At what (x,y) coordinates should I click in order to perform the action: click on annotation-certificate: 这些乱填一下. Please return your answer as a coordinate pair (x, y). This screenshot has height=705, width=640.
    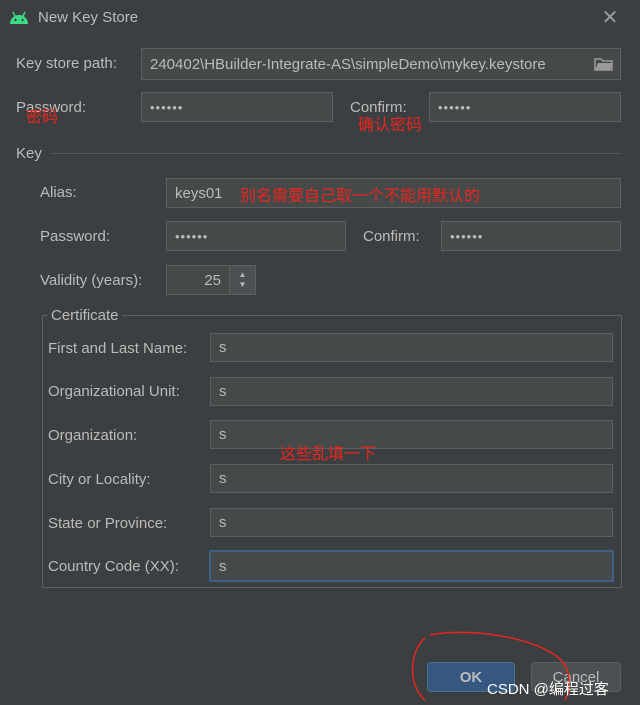
    Looking at the image, I should click on (328, 453).